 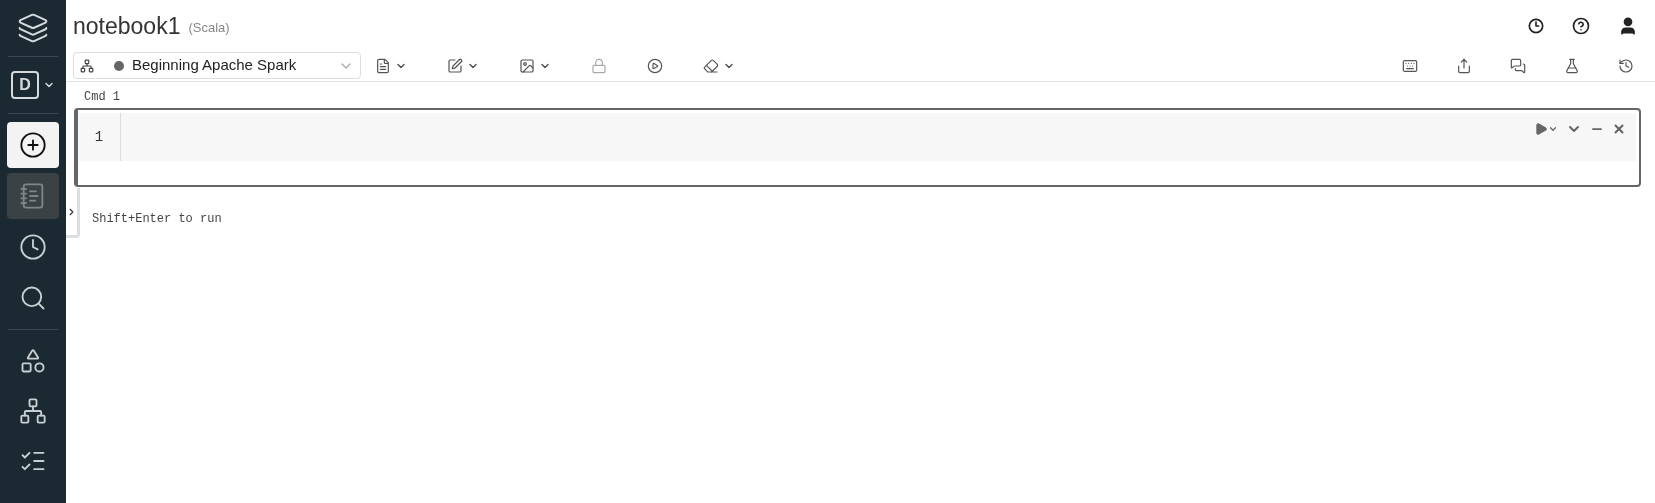 What do you see at coordinates (1581, 26) in the screenshot?
I see `help-icon` at bounding box center [1581, 26].